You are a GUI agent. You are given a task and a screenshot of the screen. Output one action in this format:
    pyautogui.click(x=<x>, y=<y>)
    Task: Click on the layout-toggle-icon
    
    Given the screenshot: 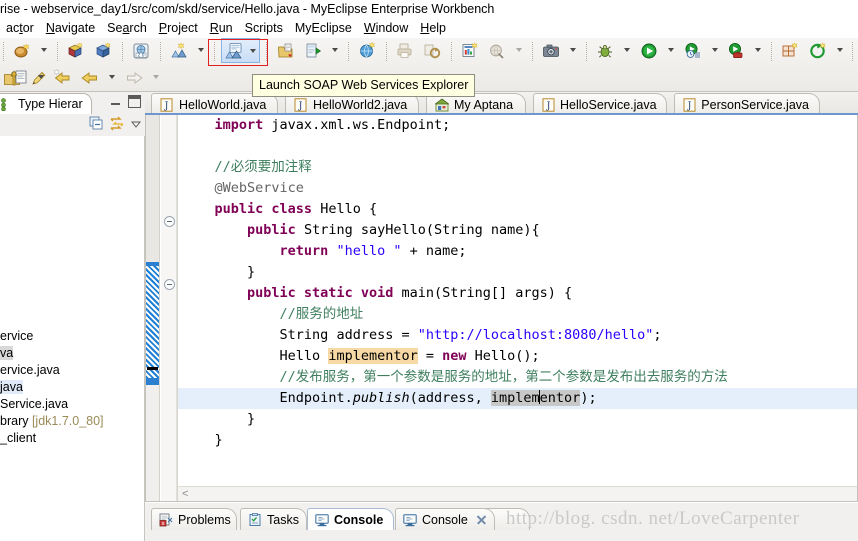 What is the action you would take?
    pyautogui.click(x=117, y=123)
    